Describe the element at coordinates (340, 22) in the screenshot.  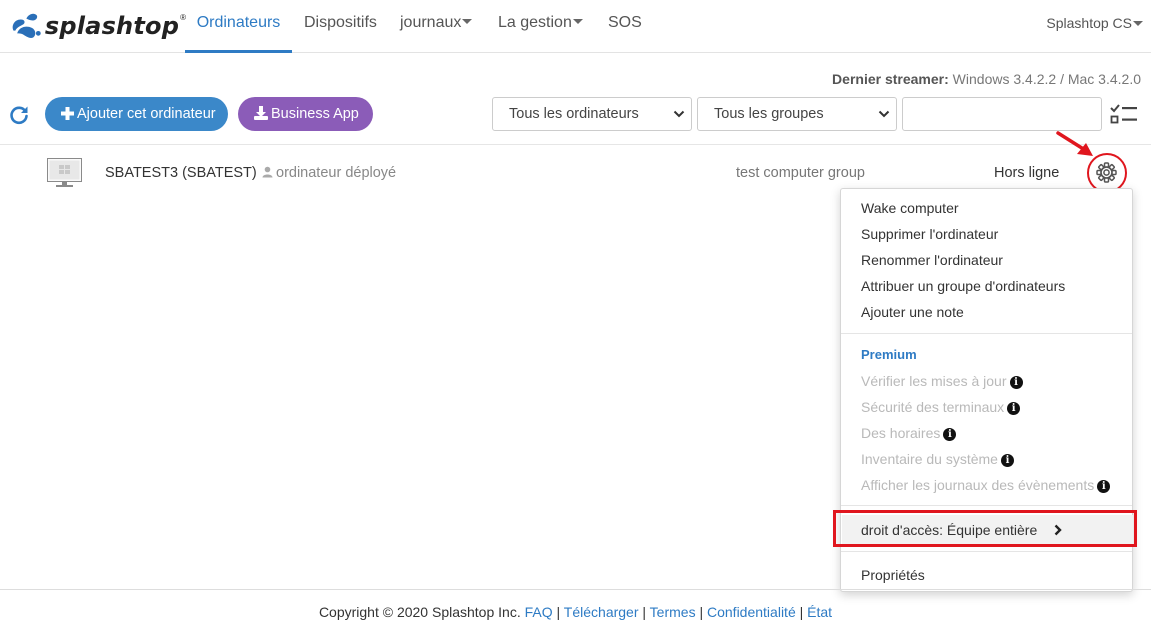
I see `nav-label: Dispositifs` at that location.